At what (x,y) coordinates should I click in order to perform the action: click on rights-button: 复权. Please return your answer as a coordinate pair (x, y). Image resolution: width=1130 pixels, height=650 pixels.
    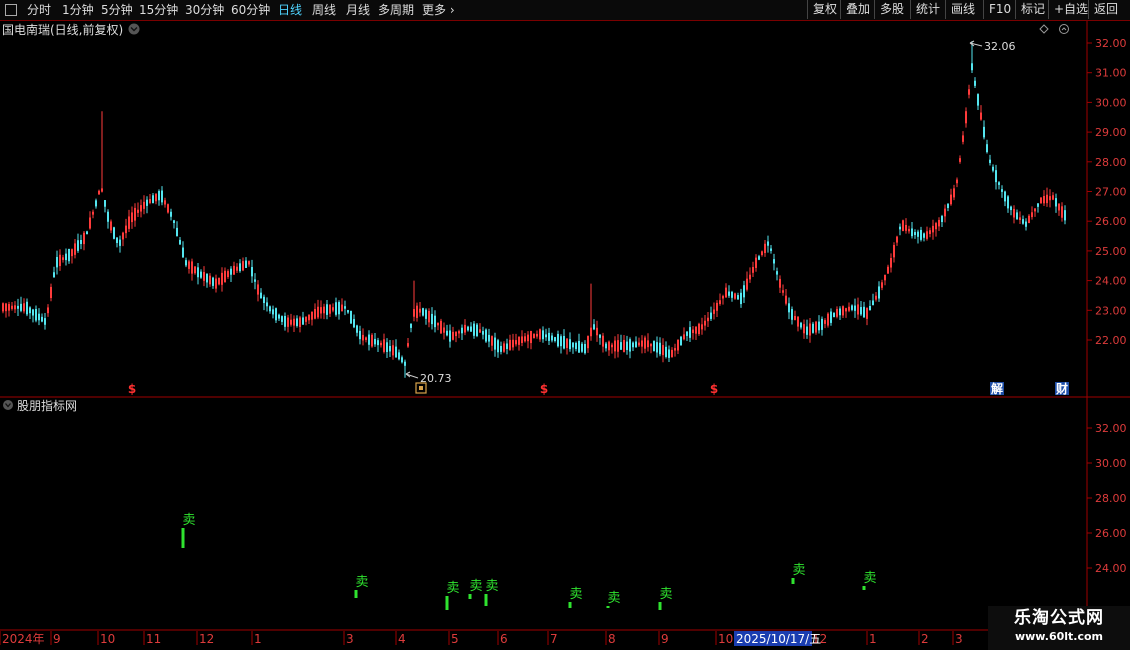
    Looking at the image, I should click on (824, 9).